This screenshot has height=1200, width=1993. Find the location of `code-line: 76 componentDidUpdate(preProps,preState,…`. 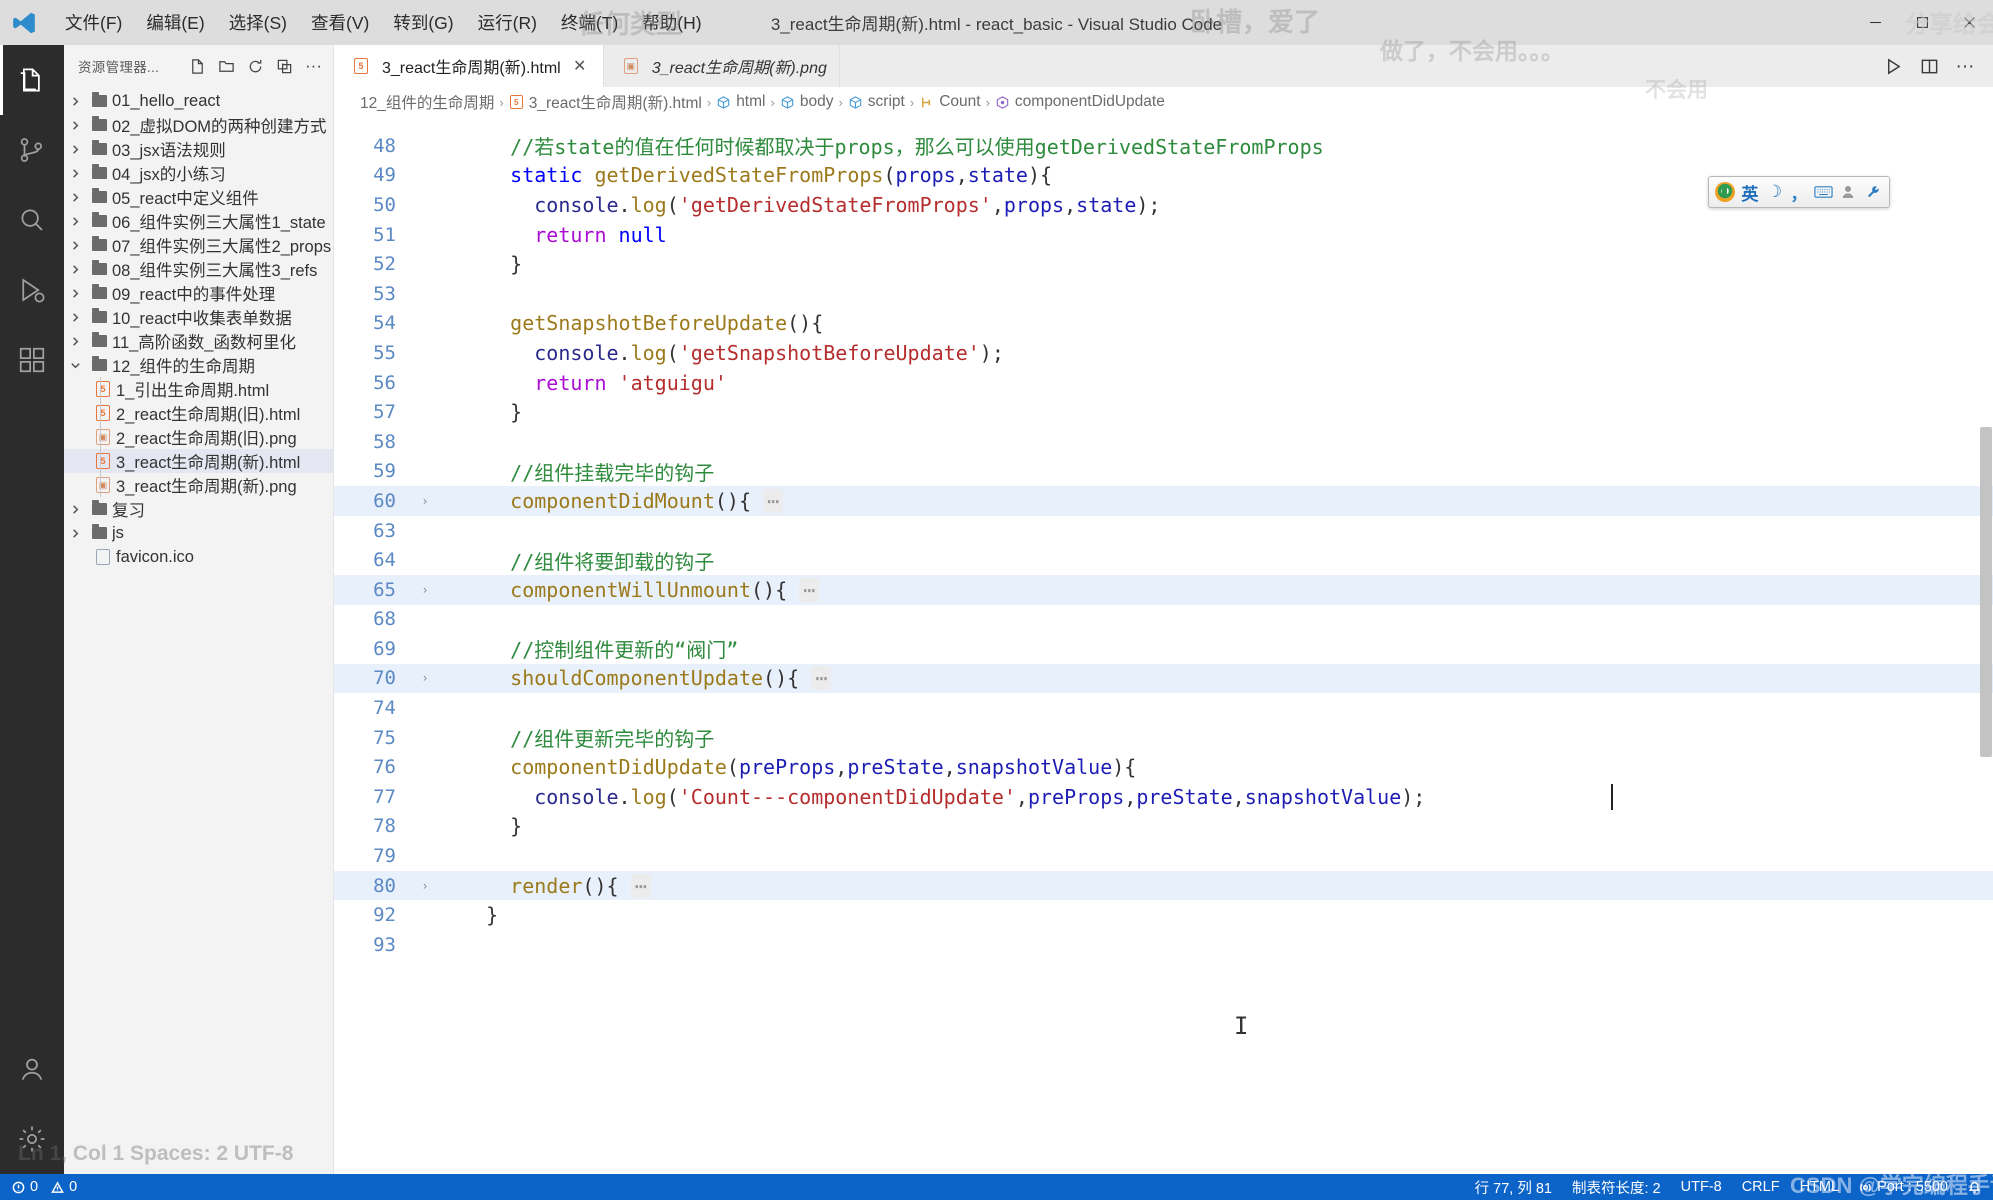

code-line: 76 componentDidUpdate(preProps,preState,… is located at coordinates (1163, 767).